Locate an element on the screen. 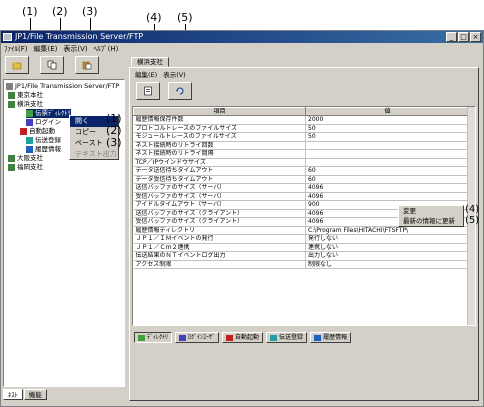 This screenshot has height=407, width=484. tab-function: 機能 is located at coordinates (35, 394).